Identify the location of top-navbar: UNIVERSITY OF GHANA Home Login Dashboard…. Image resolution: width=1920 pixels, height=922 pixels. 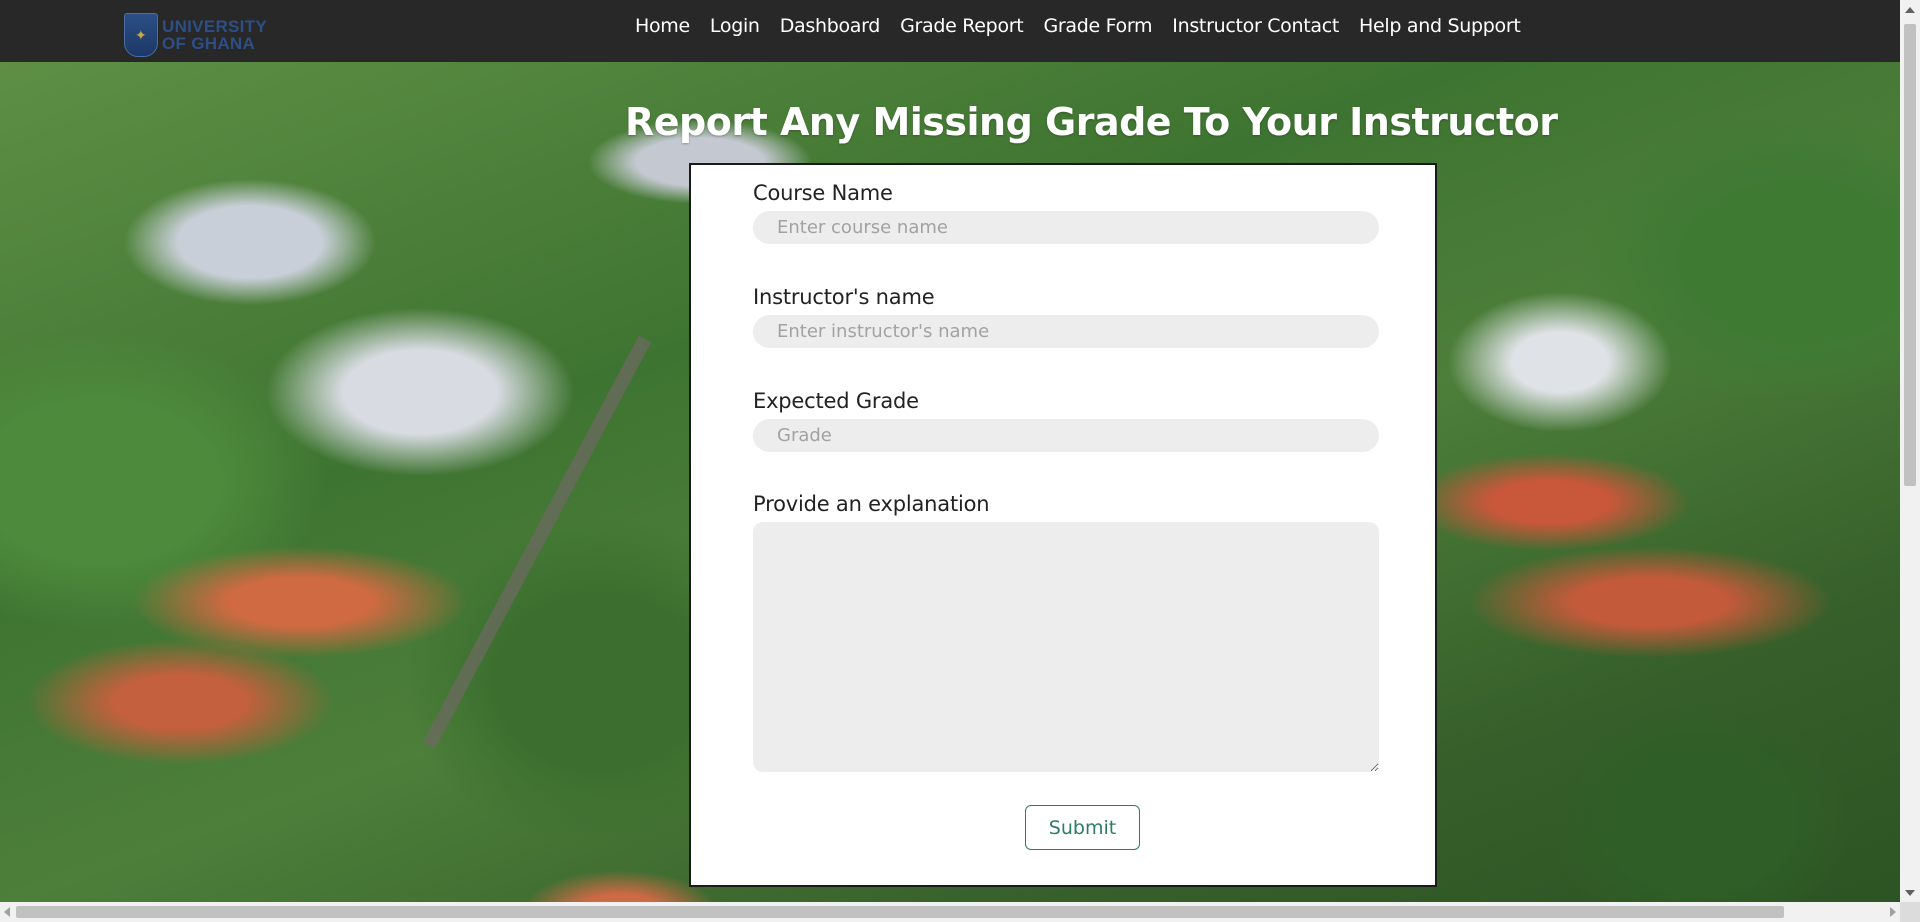
(950, 31).